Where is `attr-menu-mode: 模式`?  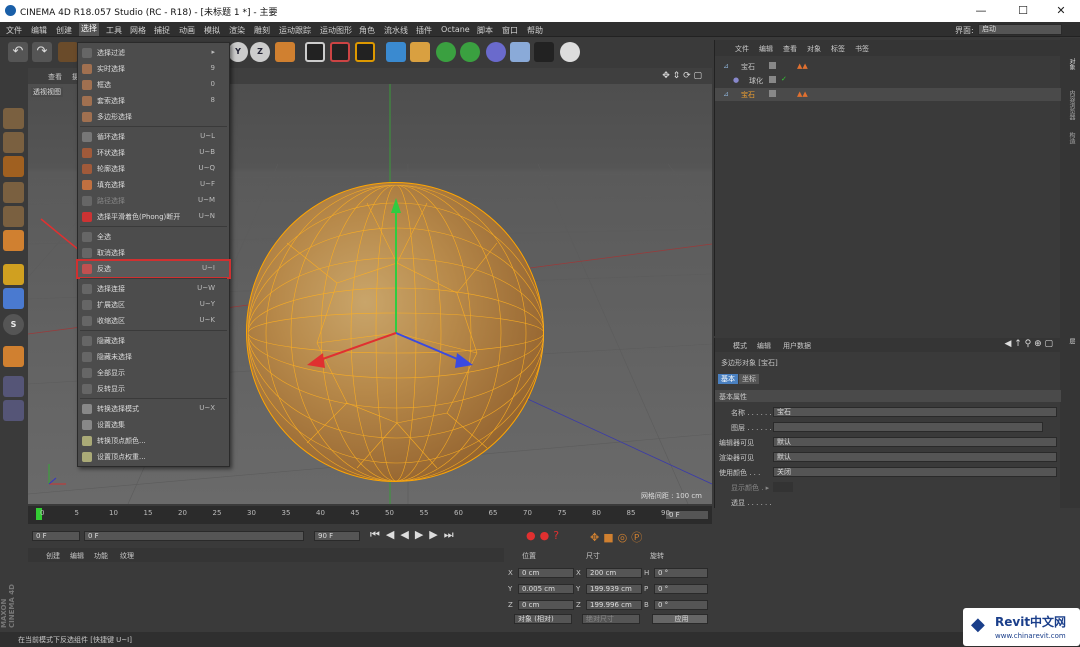
attr-menu-mode: 模式 is located at coordinates (740, 346).